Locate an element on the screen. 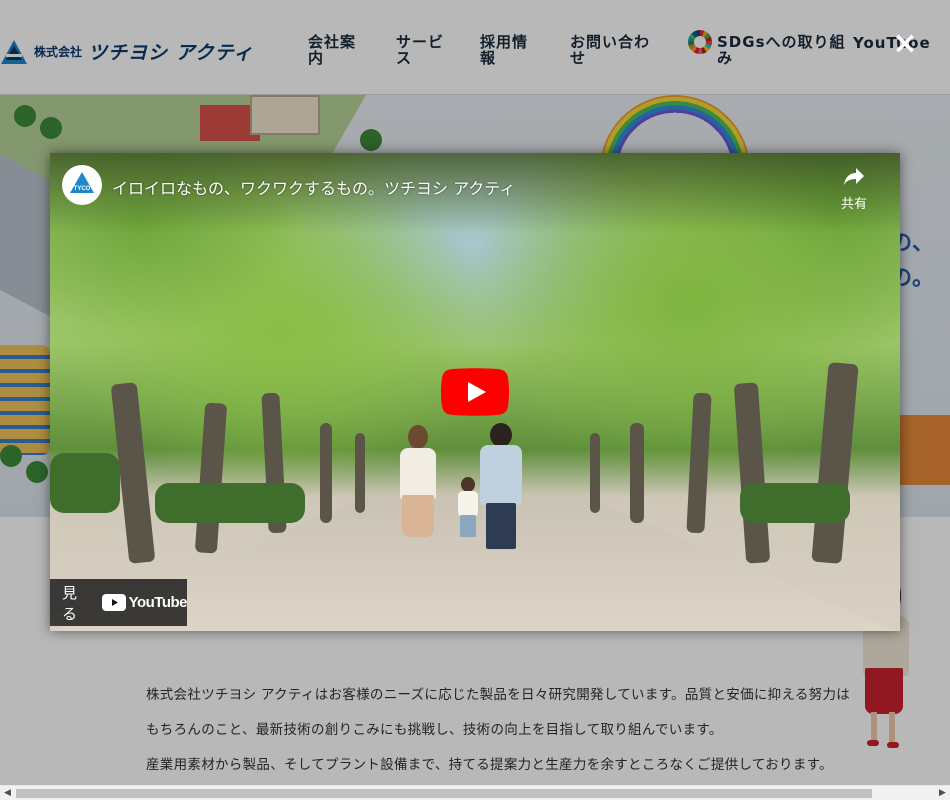 This screenshot has height=800, width=950. play-button is located at coordinates (475, 392).